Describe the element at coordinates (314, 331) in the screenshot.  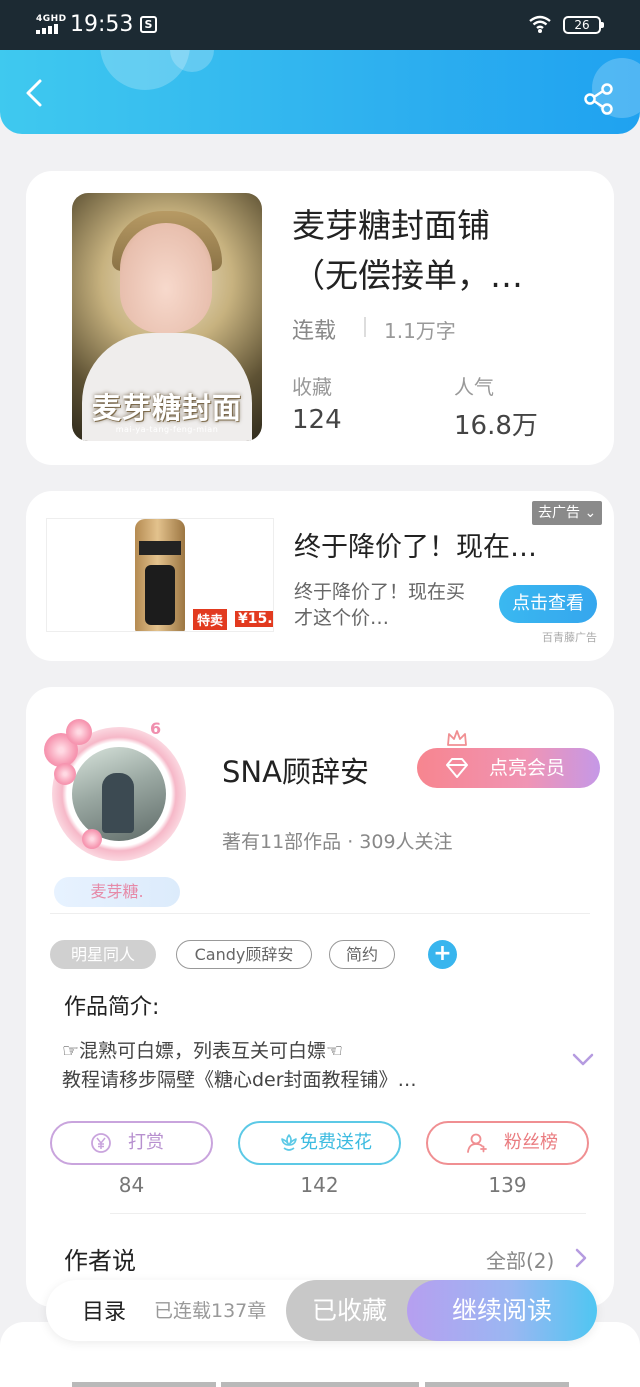
I see `serial-status: 连载` at that location.